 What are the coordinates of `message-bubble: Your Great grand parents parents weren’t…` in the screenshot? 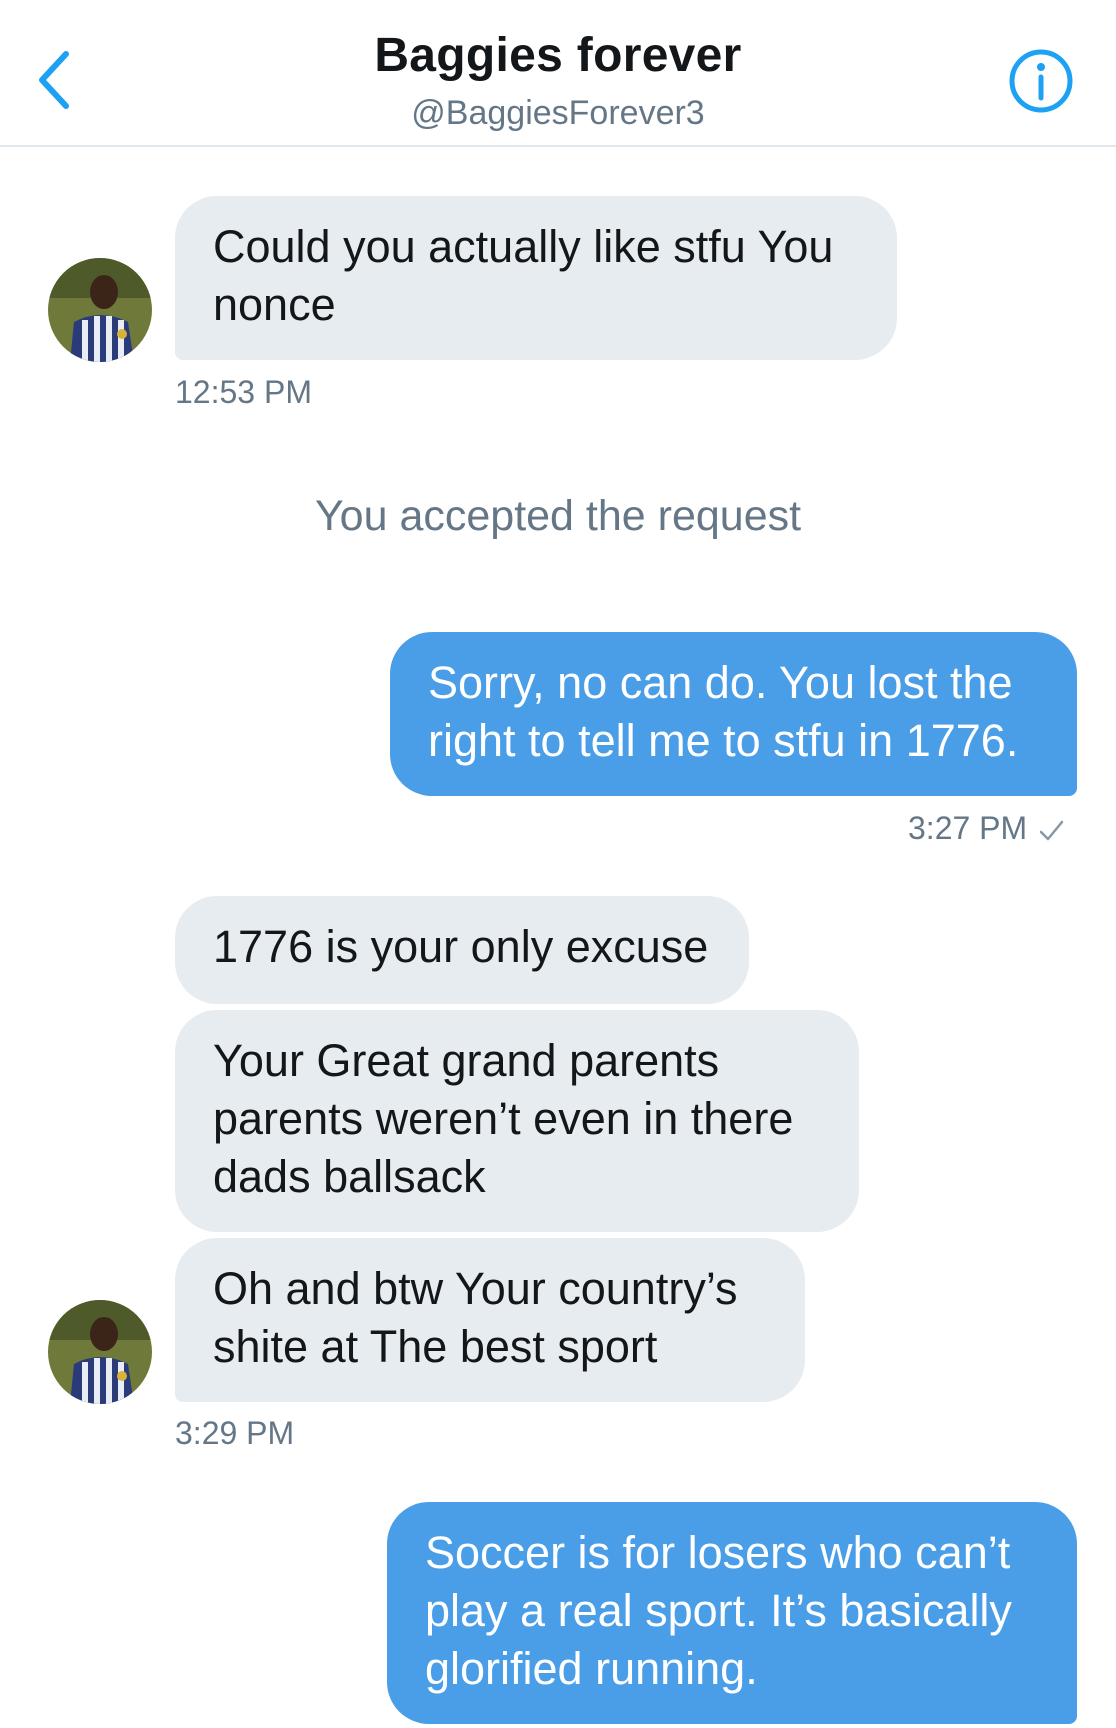 It's located at (517, 1121).